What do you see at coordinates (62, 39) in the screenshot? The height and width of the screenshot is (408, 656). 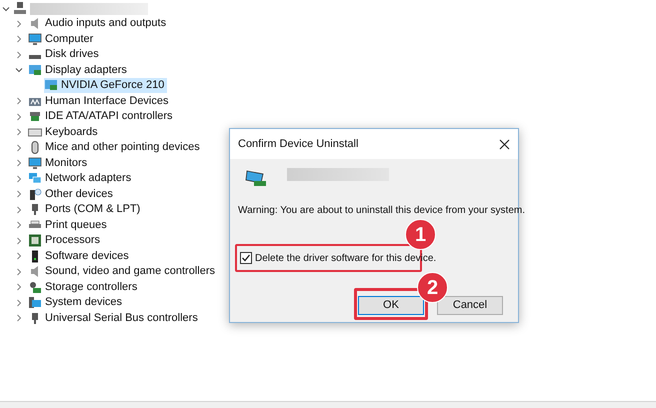 I see `tree-item: Computer` at bounding box center [62, 39].